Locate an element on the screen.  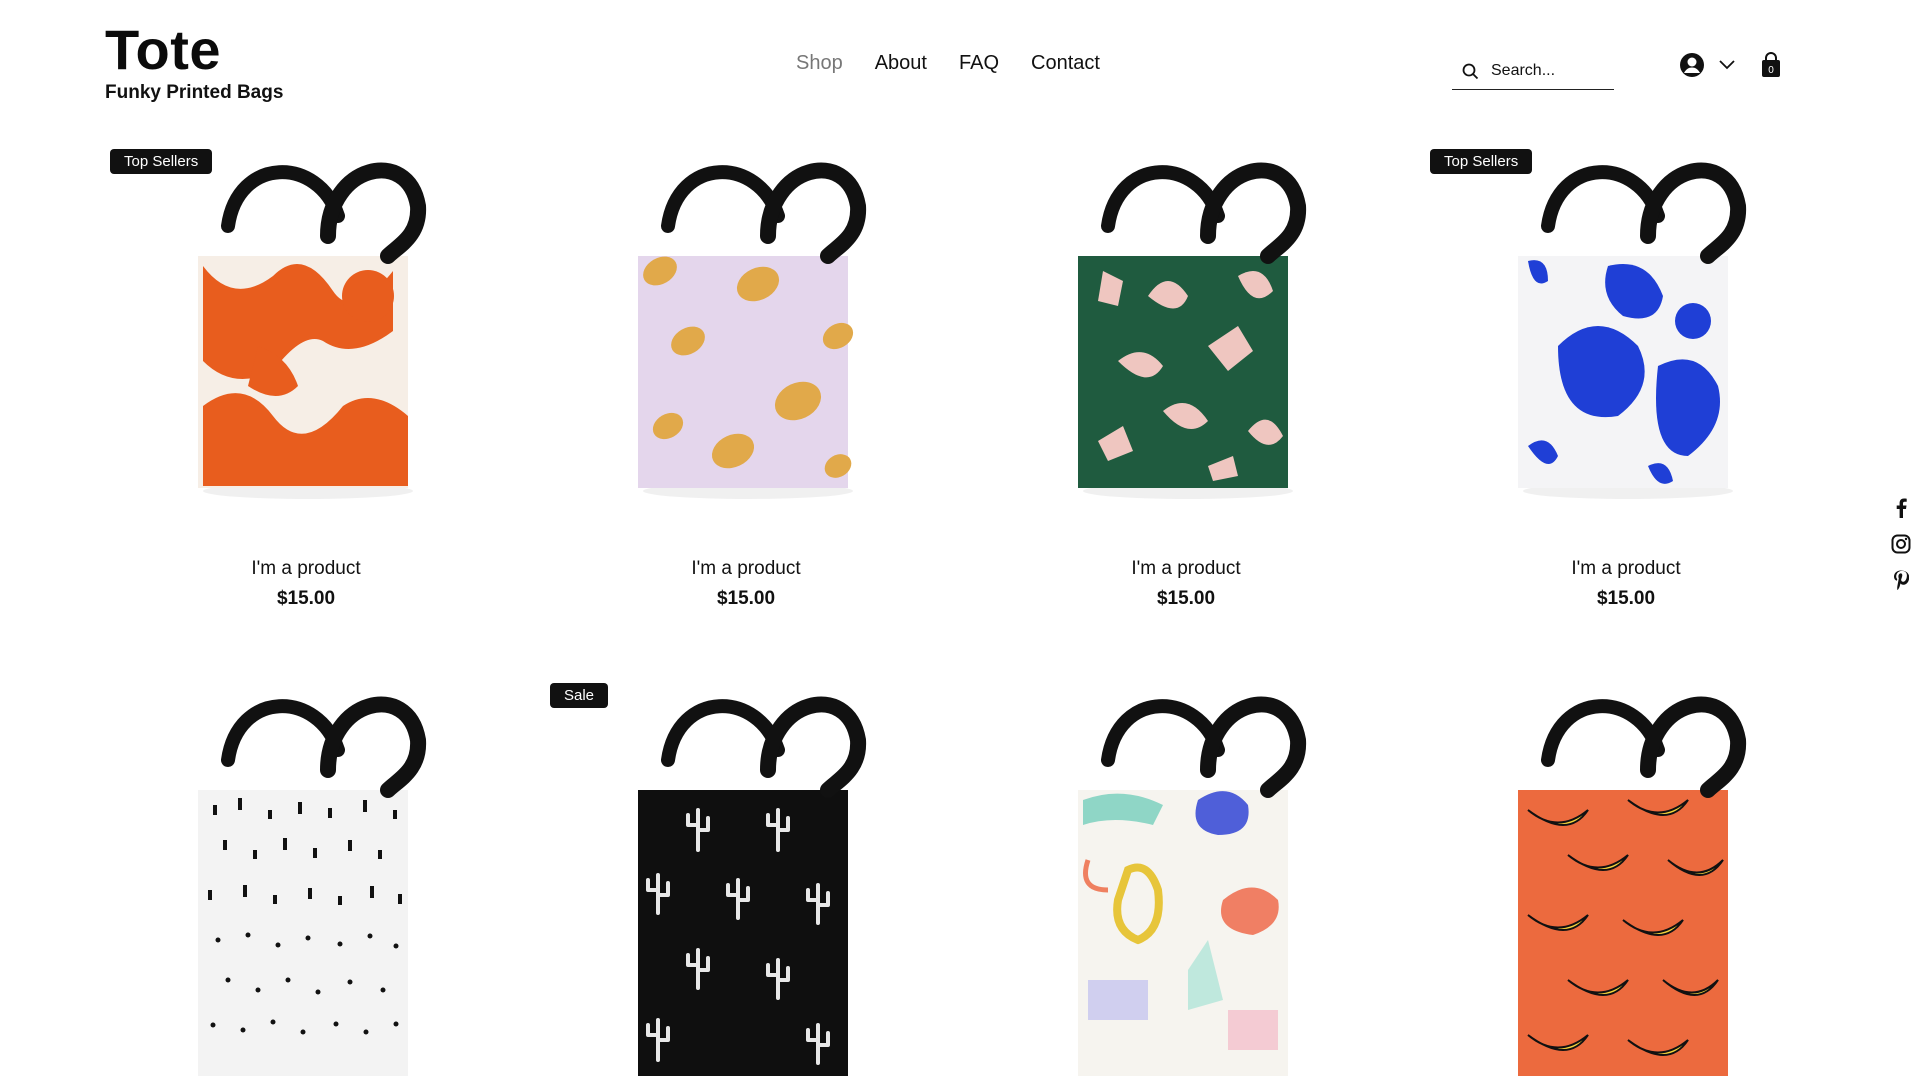
shopping-bag-icon: 0 is located at coordinates (1771, 64).